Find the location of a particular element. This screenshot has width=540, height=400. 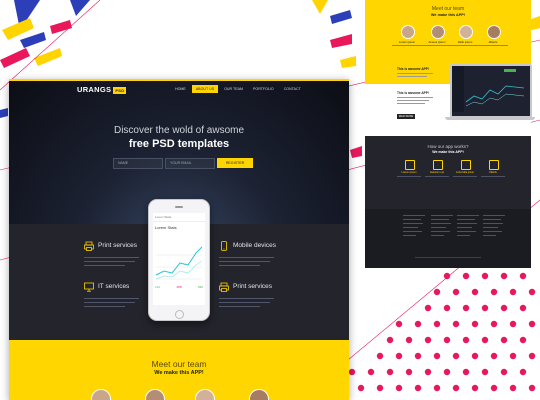

nav-item-portfolio: PORTFOLIO is located at coordinates (263, 89).